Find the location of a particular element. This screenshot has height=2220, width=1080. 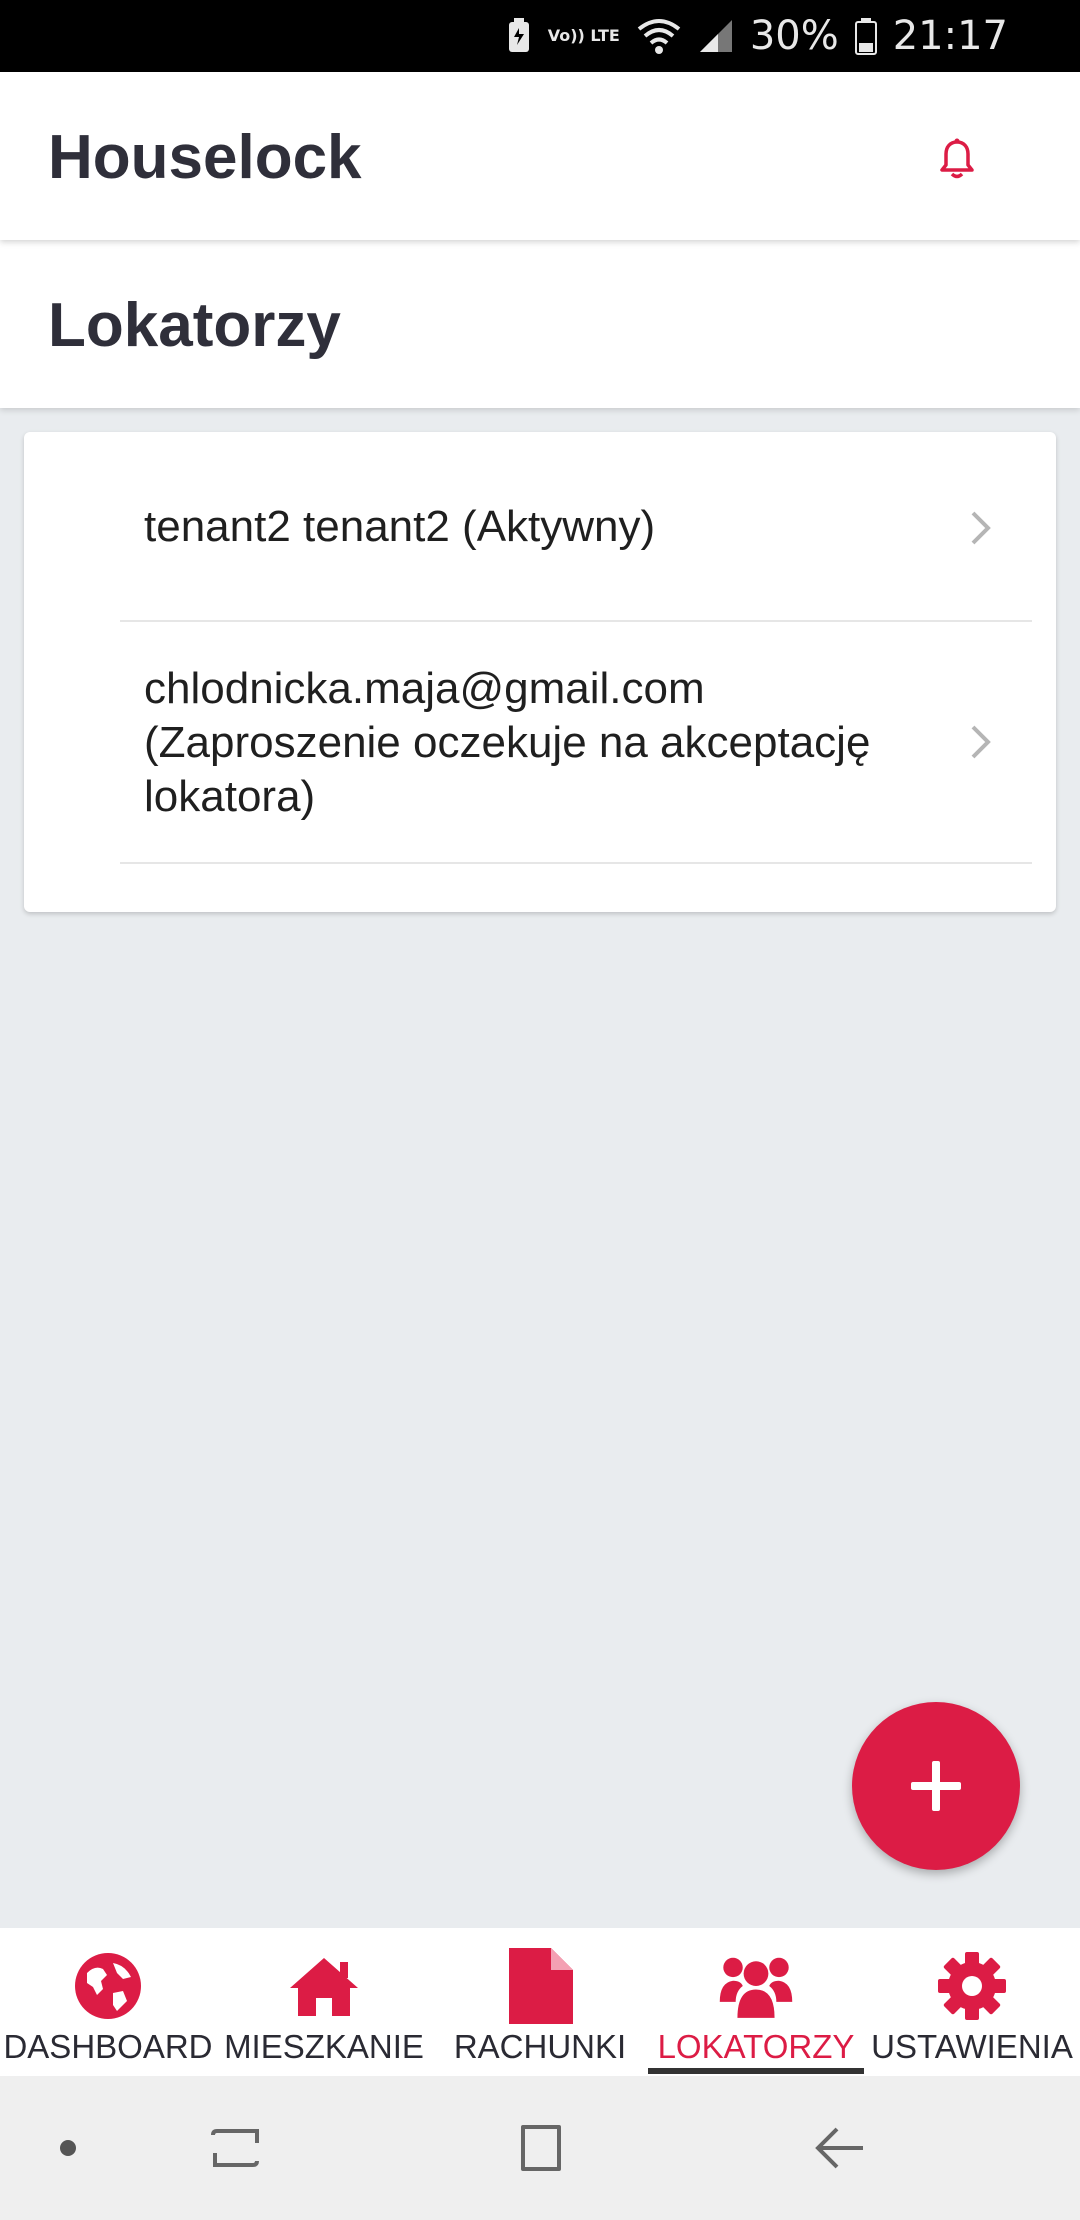

active-tab-indicator is located at coordinates (756, 2071).